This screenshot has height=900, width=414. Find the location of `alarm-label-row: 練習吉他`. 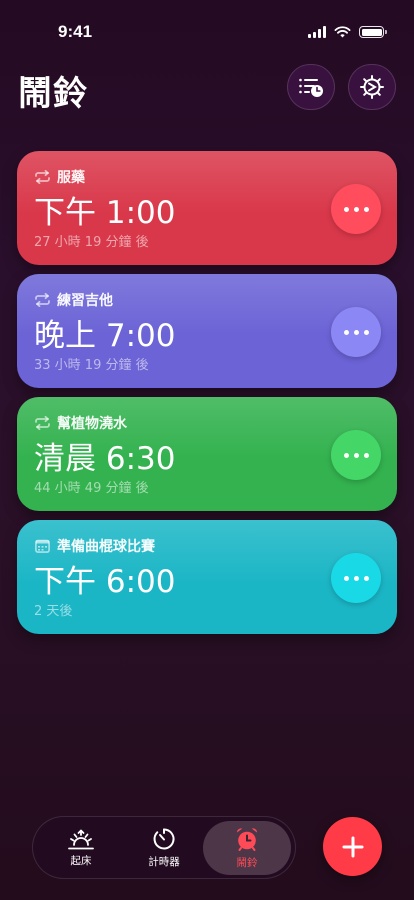

alarm-label-row: 練習吉他 is located at coordinates (73, 300).